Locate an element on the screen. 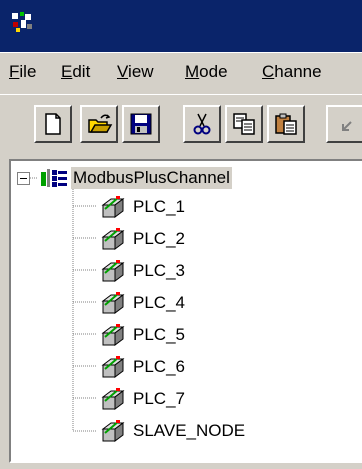  save-button is located at coordinates (141, 124).